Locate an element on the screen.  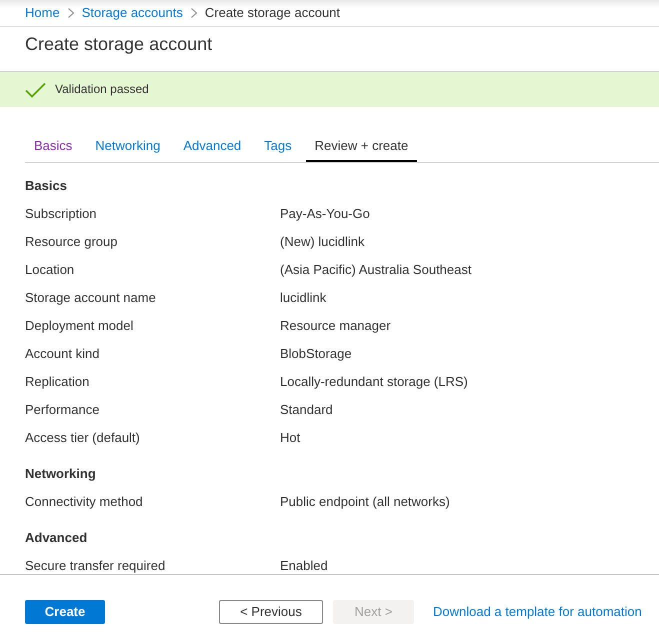
field-value: Pay-As-You-Go is located at coordinates (325, 213).